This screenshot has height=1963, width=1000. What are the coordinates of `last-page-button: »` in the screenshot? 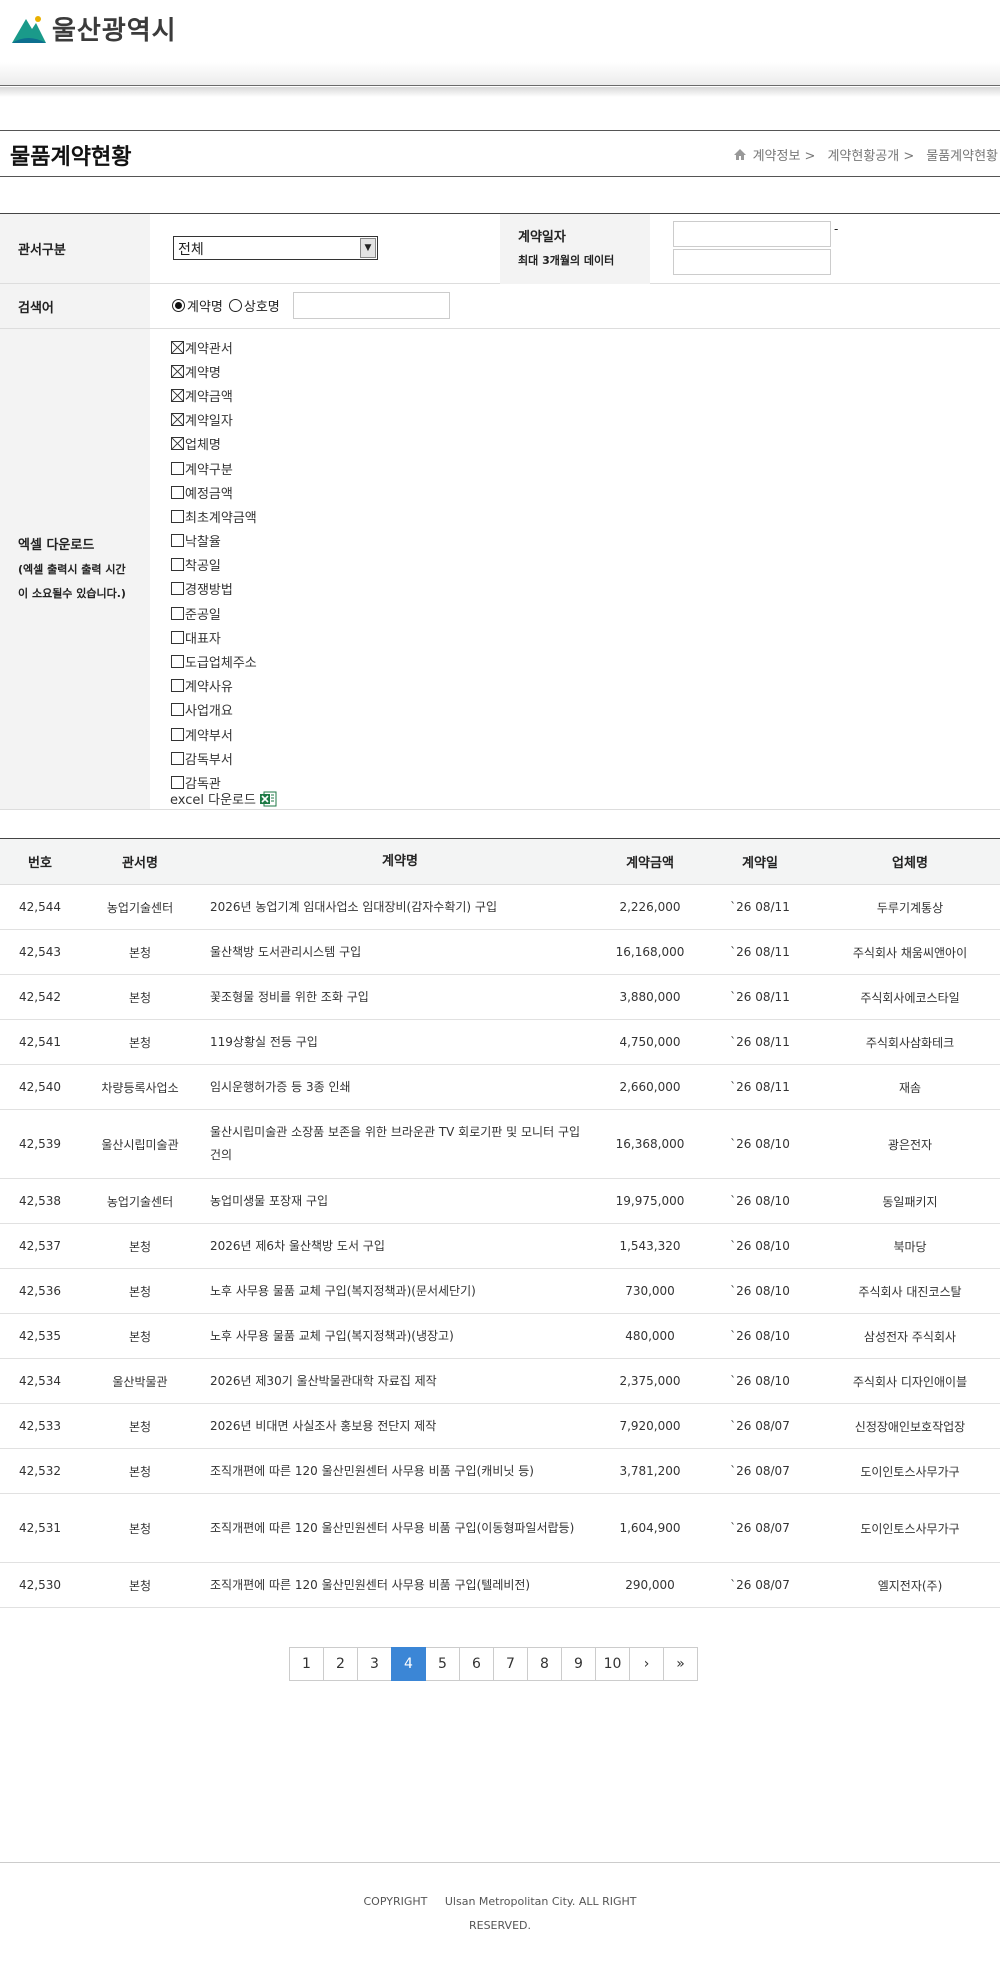 It's located at (680, 1664).